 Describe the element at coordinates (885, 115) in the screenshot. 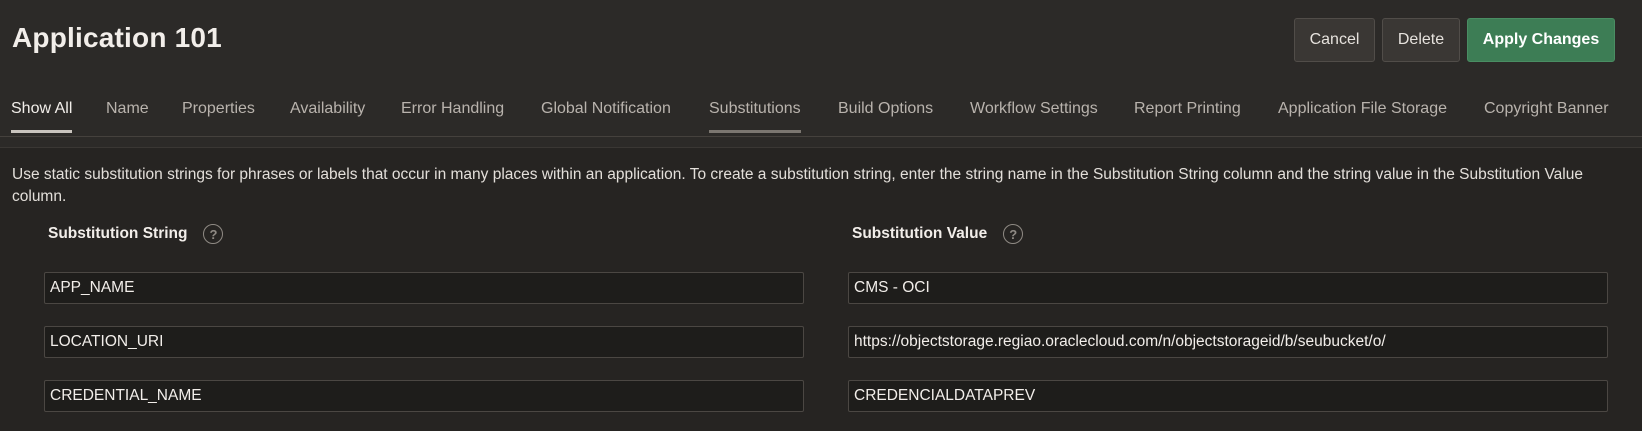

I see `tab-build-options: Build Options` at that location.